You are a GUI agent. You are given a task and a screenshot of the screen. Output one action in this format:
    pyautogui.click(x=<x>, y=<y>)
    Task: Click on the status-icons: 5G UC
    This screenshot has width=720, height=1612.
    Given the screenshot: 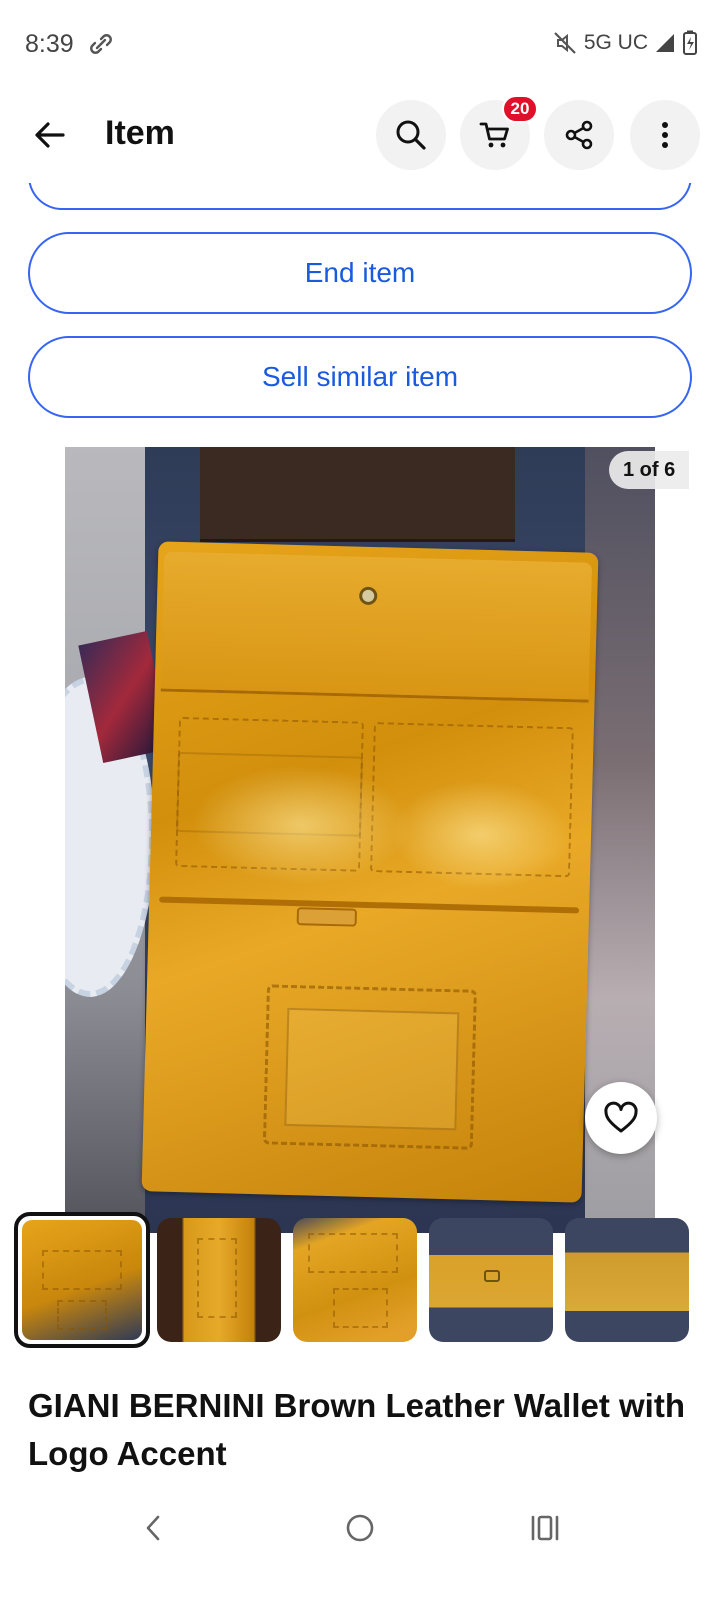 What is the action you would take?
    pyautogui.click(x=625, y=43)
    